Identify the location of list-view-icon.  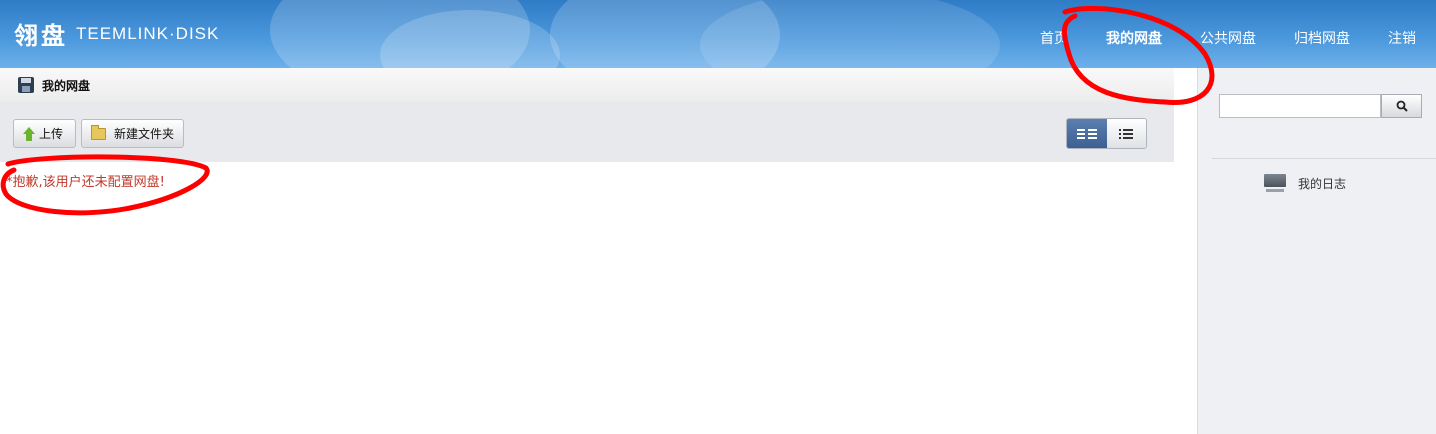
(1126, 133).